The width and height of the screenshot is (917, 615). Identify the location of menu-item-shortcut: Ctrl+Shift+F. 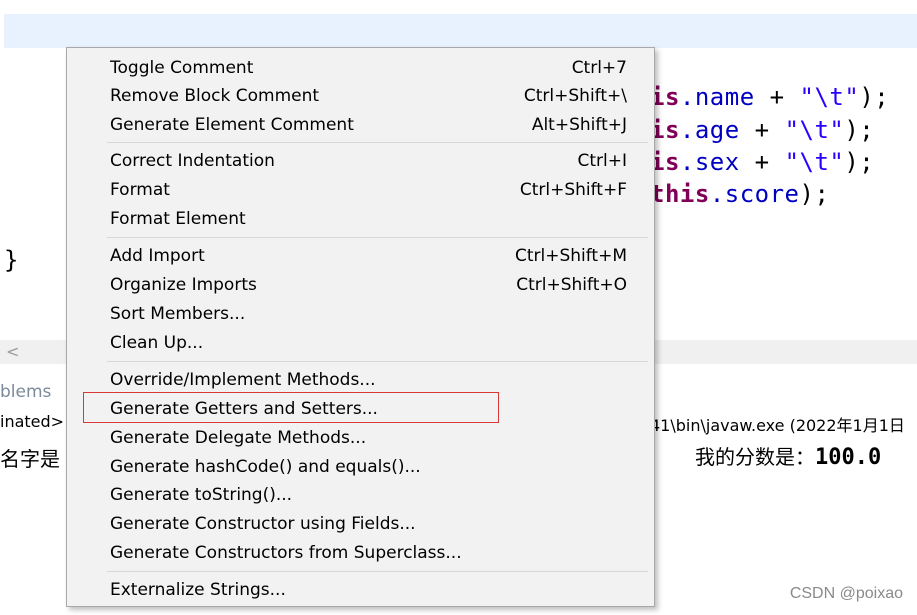
(573, 190).